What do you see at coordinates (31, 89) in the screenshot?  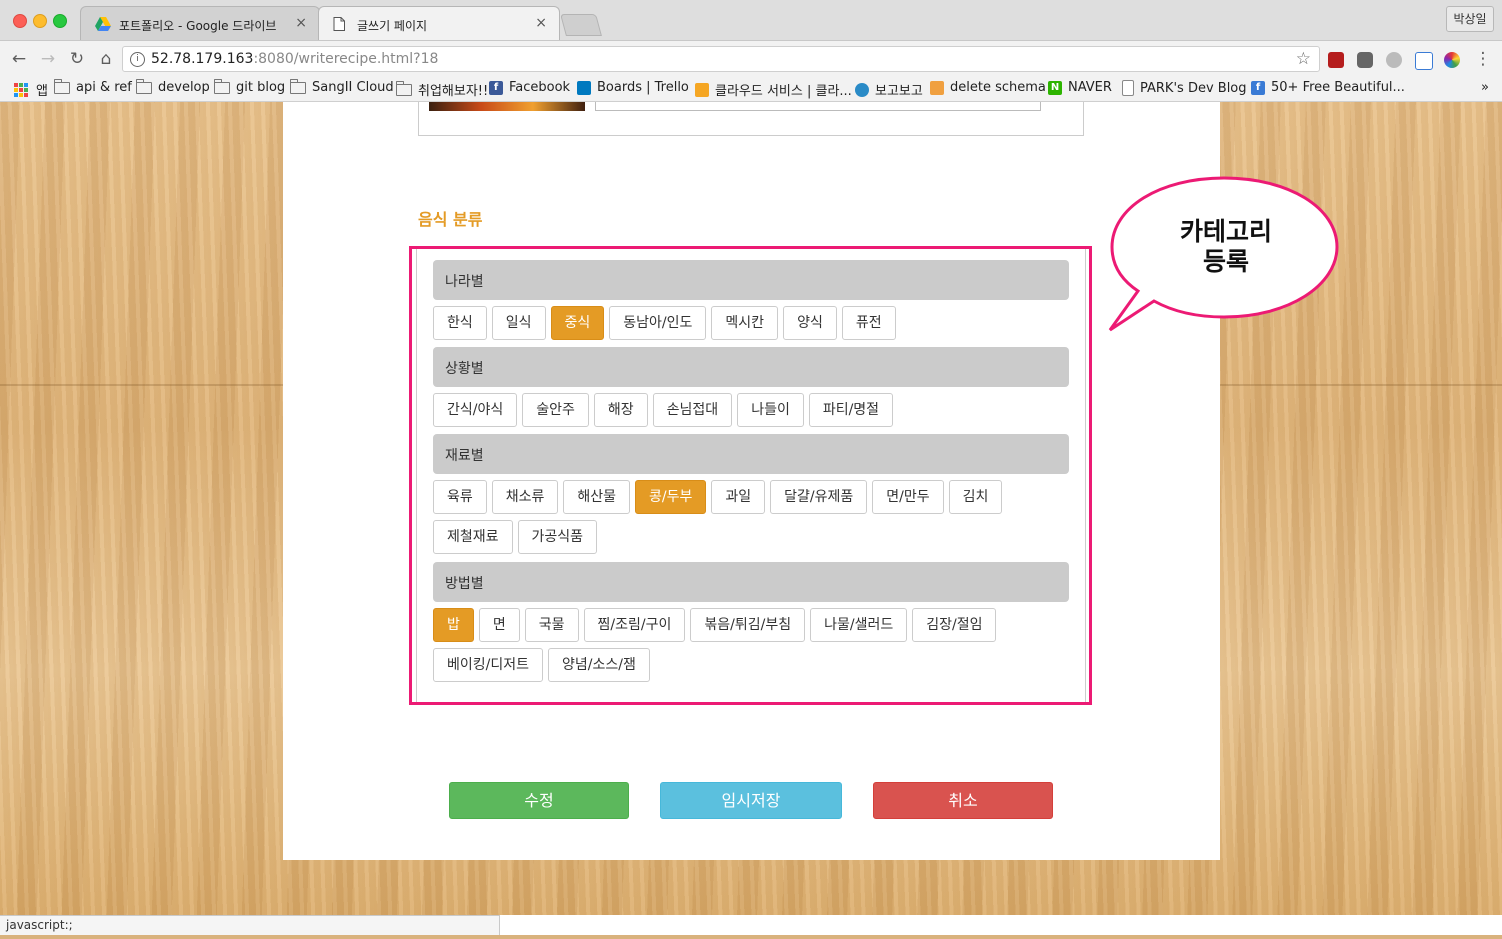 I see `bookmark-apps: 앱` at bounding box center [31, 89].